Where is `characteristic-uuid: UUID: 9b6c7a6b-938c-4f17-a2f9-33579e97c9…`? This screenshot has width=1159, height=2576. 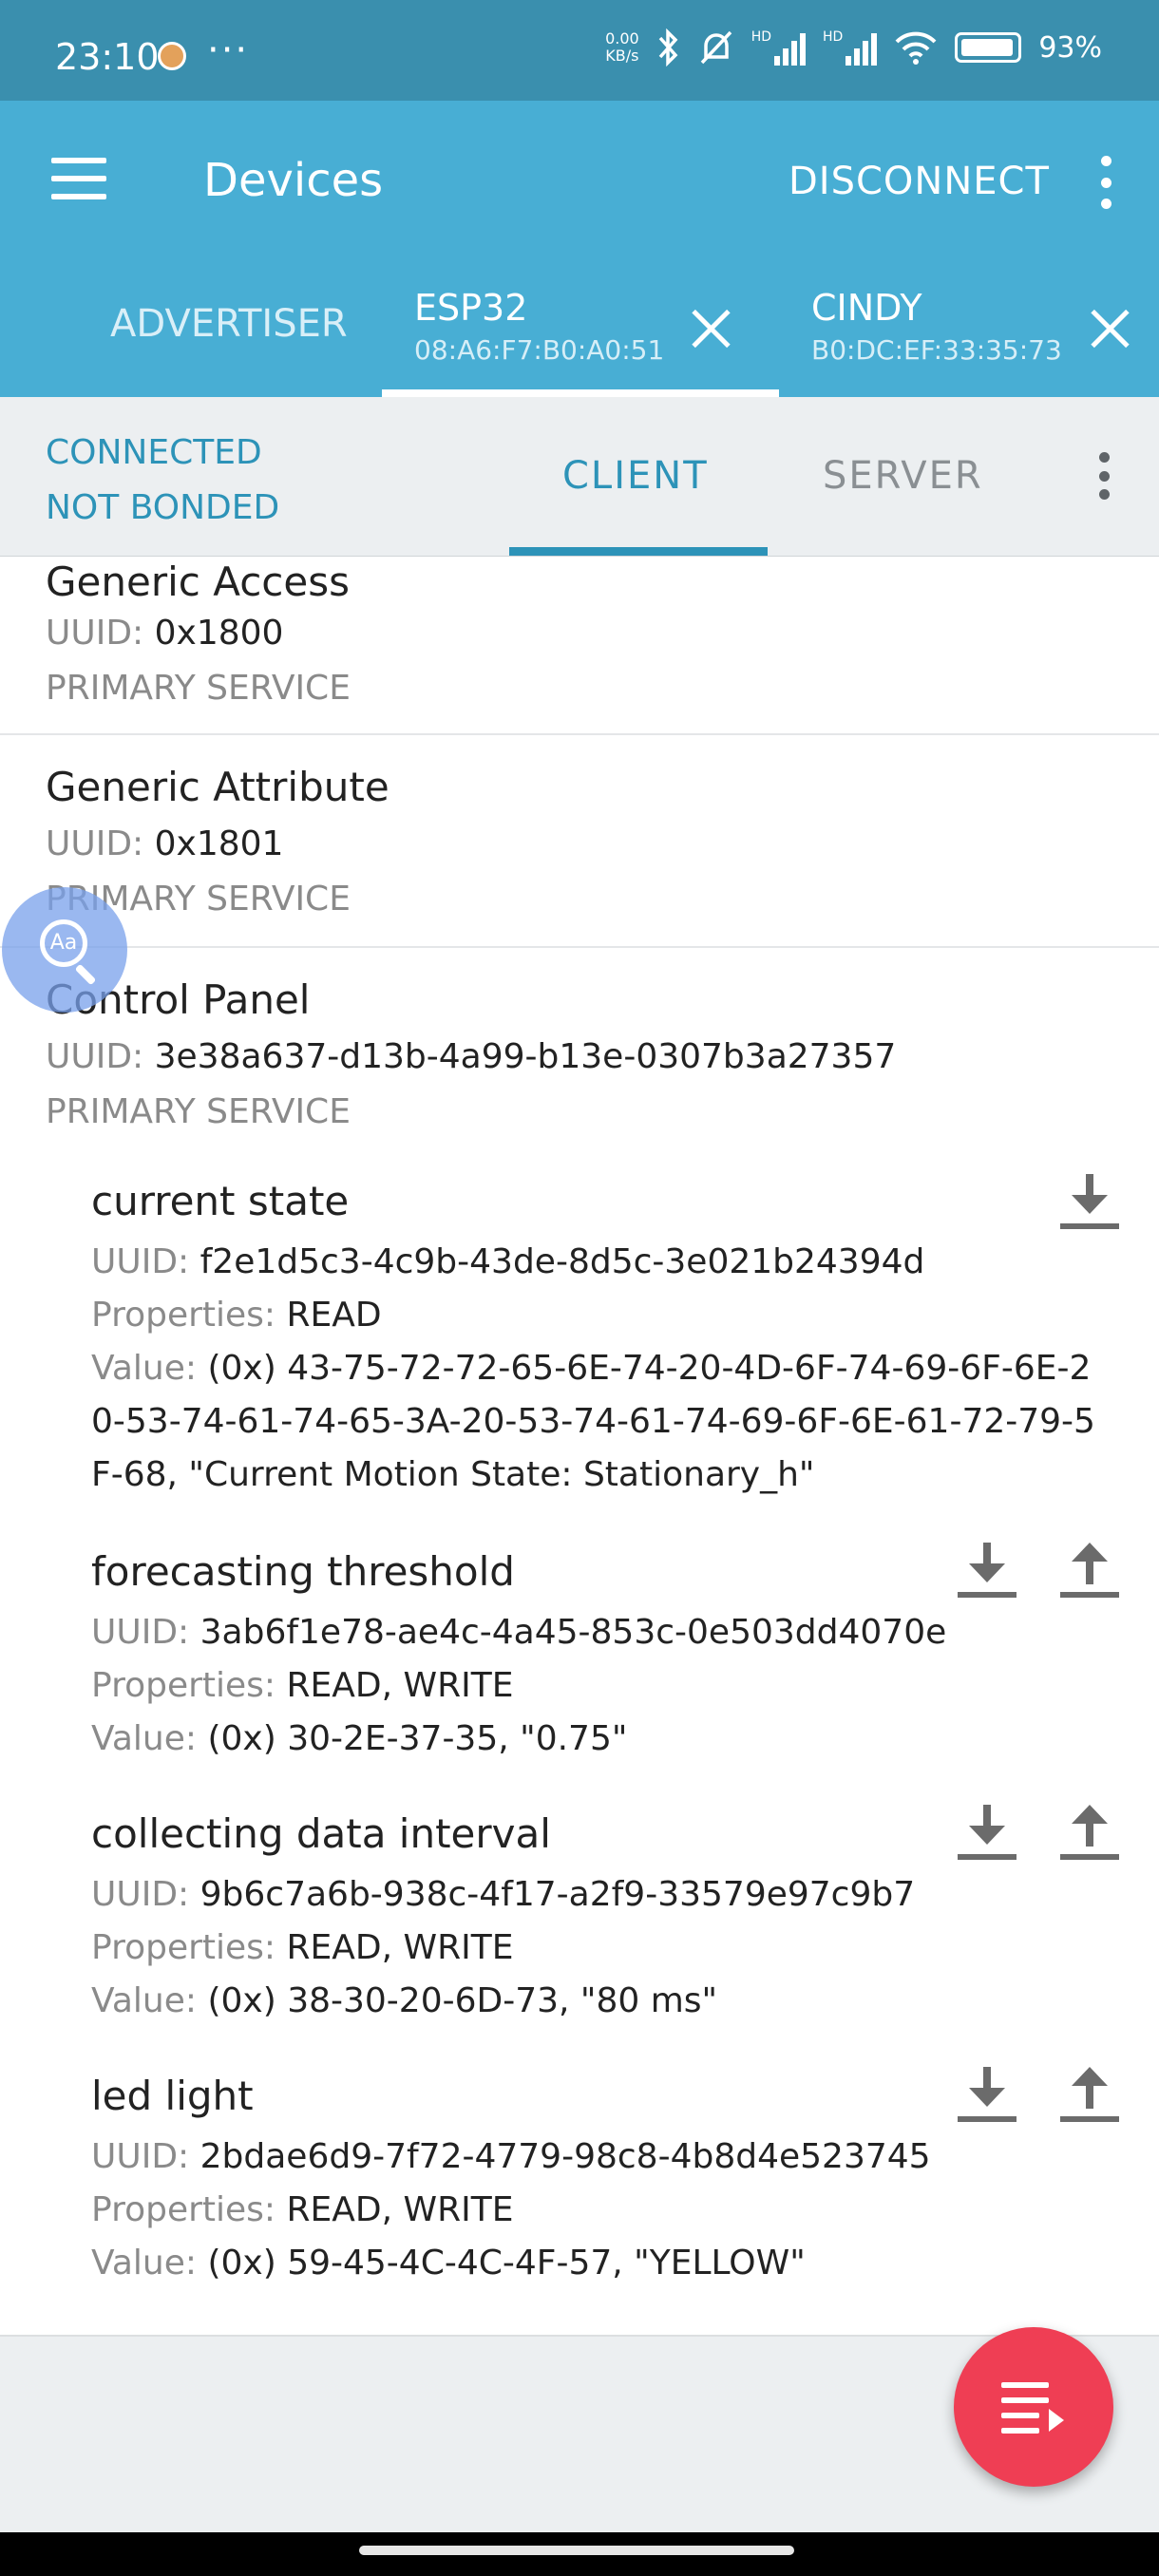
characteristic-uuid: UUID: 9b6c7a6b-938c-4f17-a2f9-33579e97c9… is located at coordinates (503, 1894).